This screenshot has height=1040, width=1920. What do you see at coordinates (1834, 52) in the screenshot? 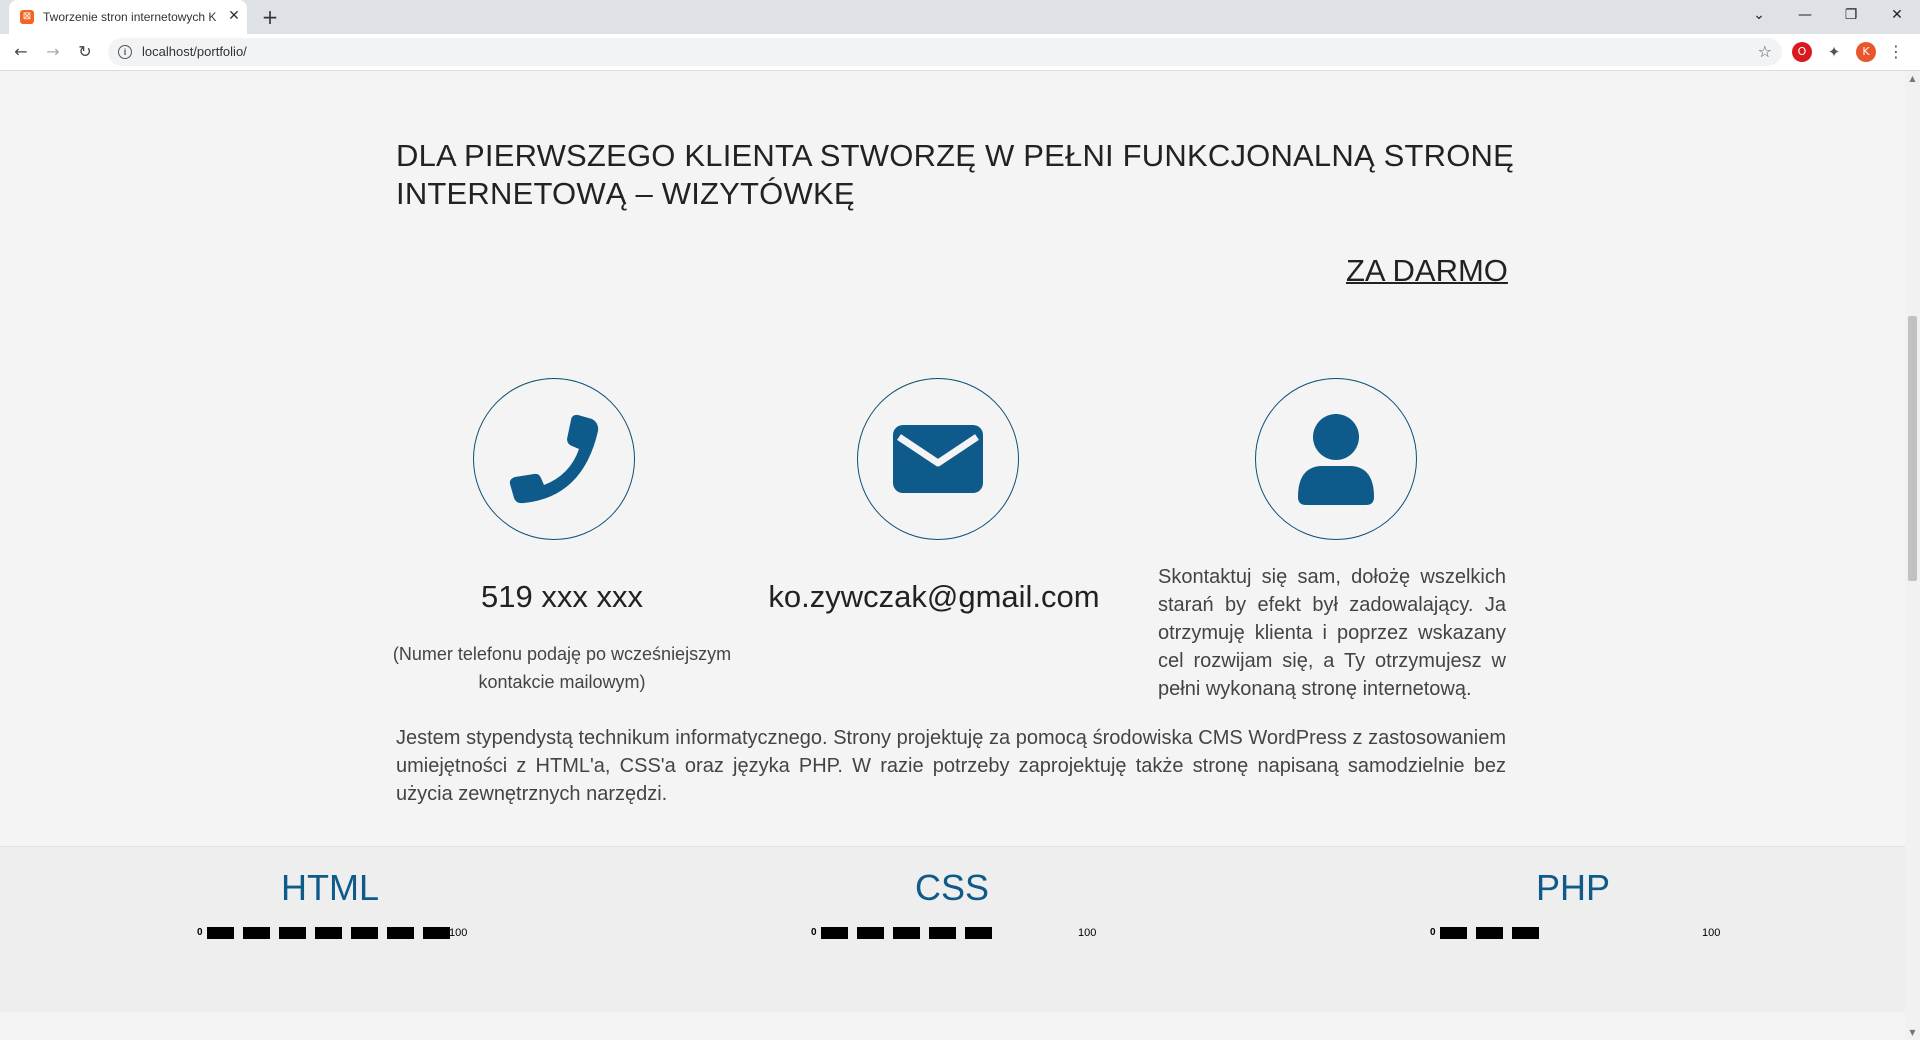
I see `extensions-puzzle-icon: ✦` at bounding box center [1834, 52].